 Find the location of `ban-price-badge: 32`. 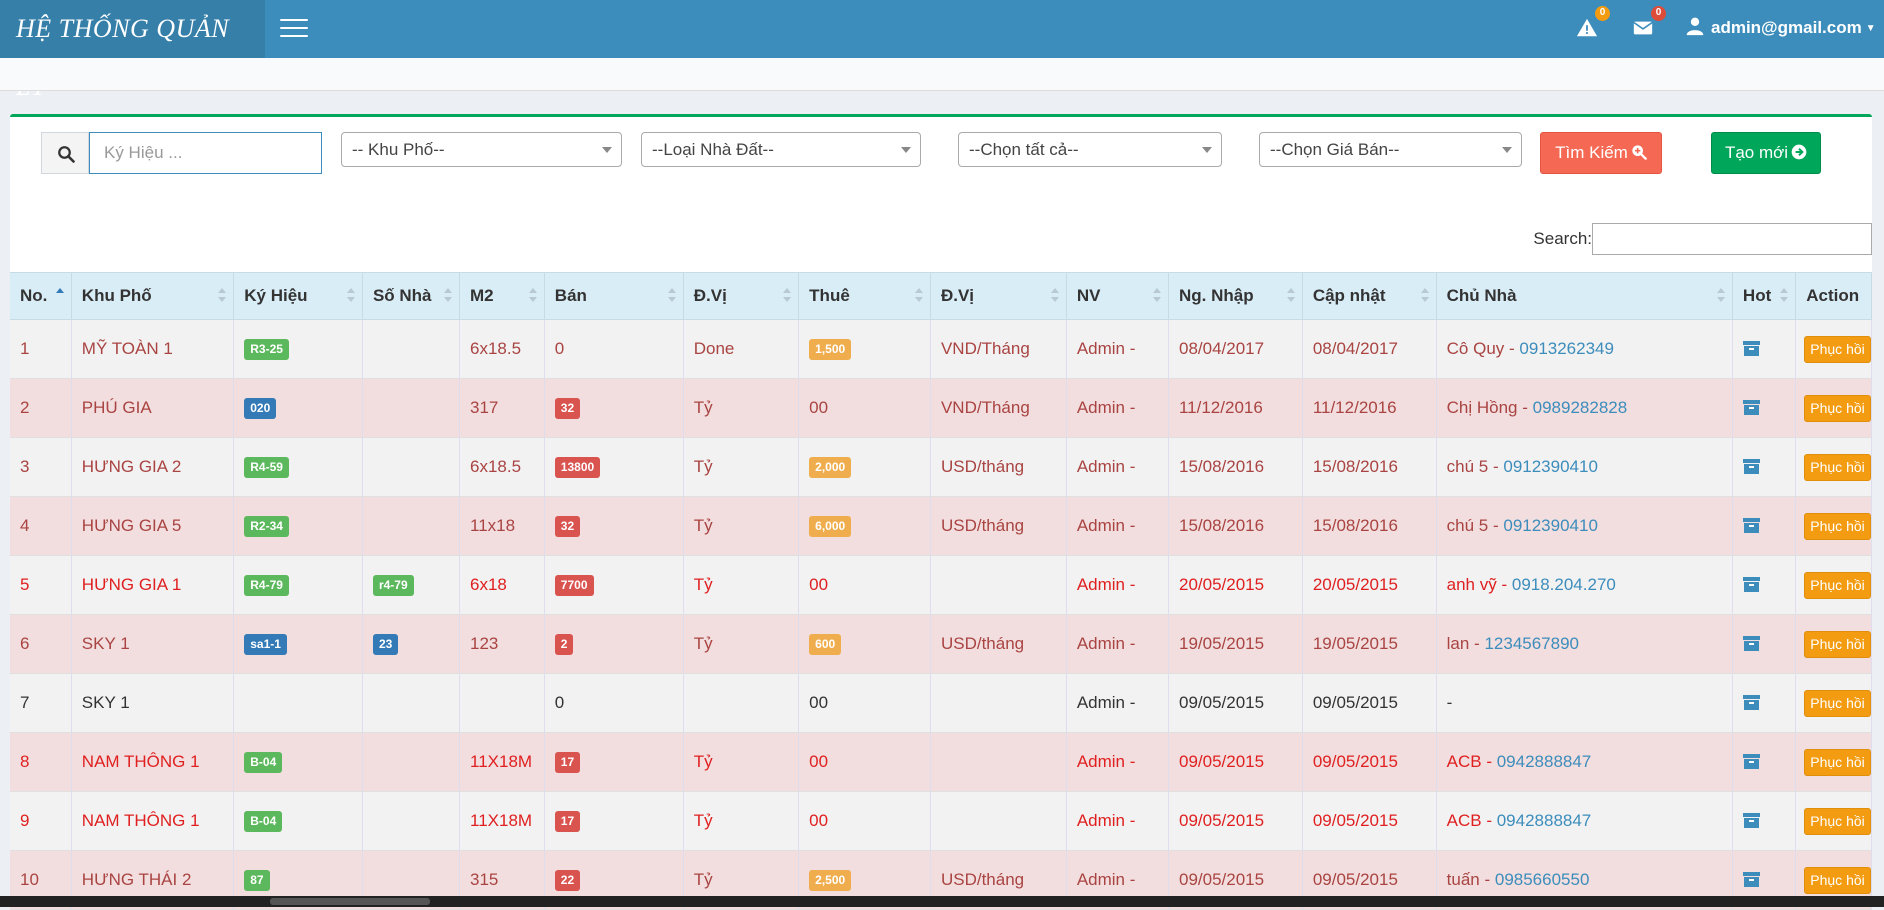

ban-price-badge: 32 is located at coordinates (567, 408).